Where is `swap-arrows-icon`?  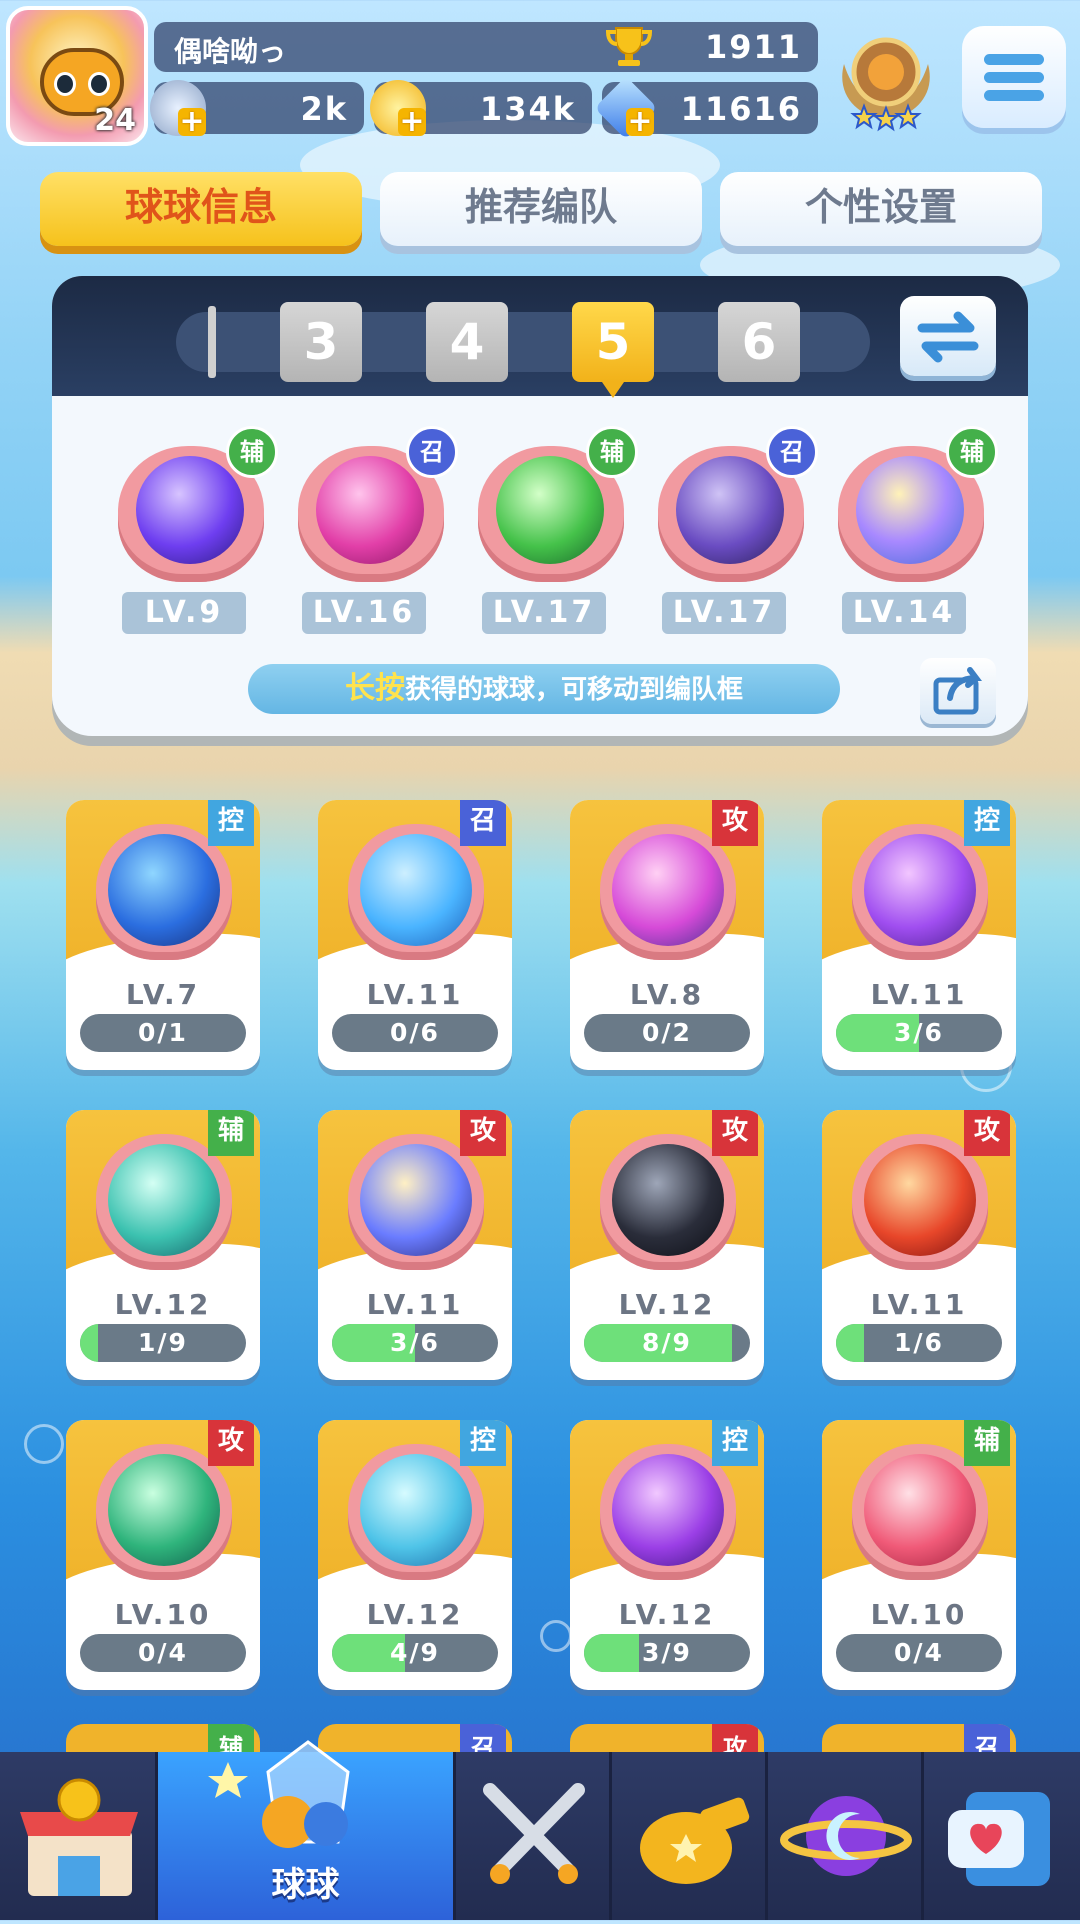 swap-arrows-icon is located at coordinates (948, 337).